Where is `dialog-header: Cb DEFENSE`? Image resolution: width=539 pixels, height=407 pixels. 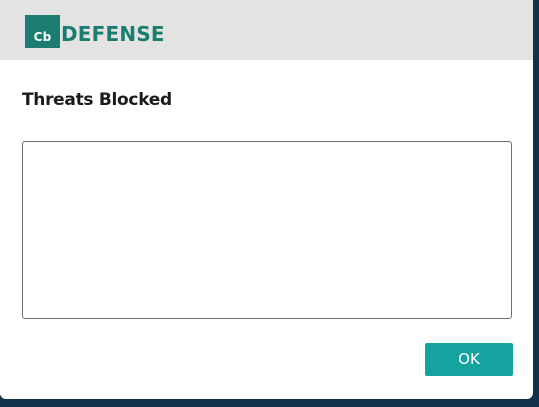
dialog-header: Cb DEFENSE is located at coordinates (266, 30).